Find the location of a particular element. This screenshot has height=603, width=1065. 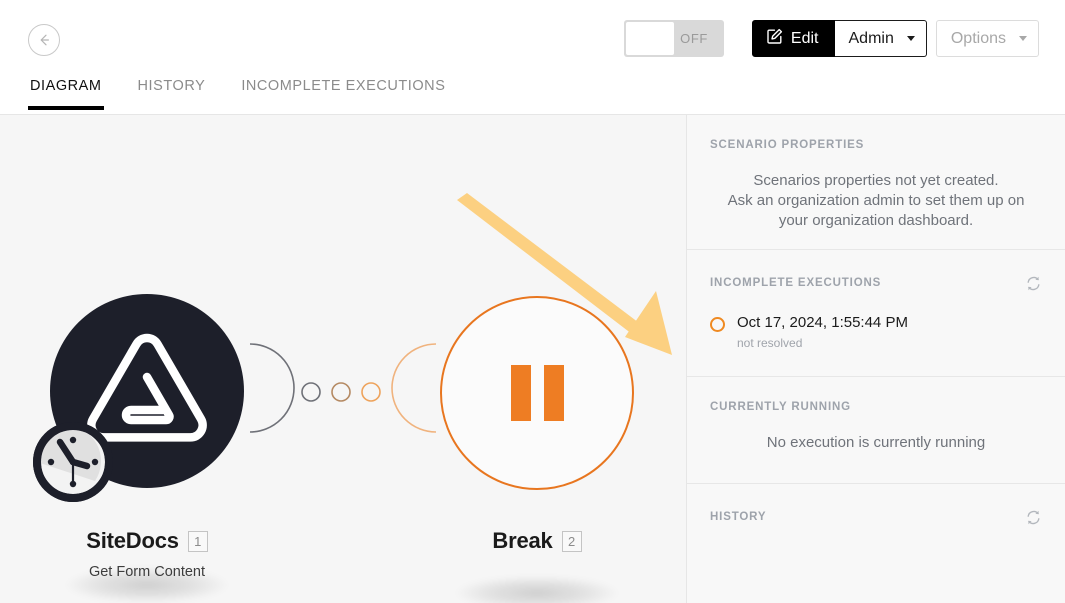

toggle-state-label: OFF is located at coordinates (694, 38).